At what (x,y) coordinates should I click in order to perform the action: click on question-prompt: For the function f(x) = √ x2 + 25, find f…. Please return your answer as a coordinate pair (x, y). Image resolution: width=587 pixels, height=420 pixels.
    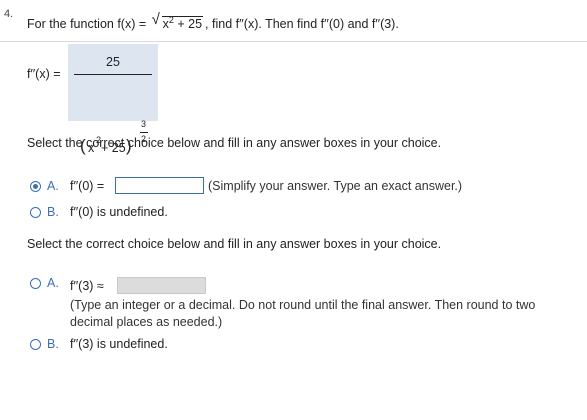
    Looking at the image, I should click on (213, 21).